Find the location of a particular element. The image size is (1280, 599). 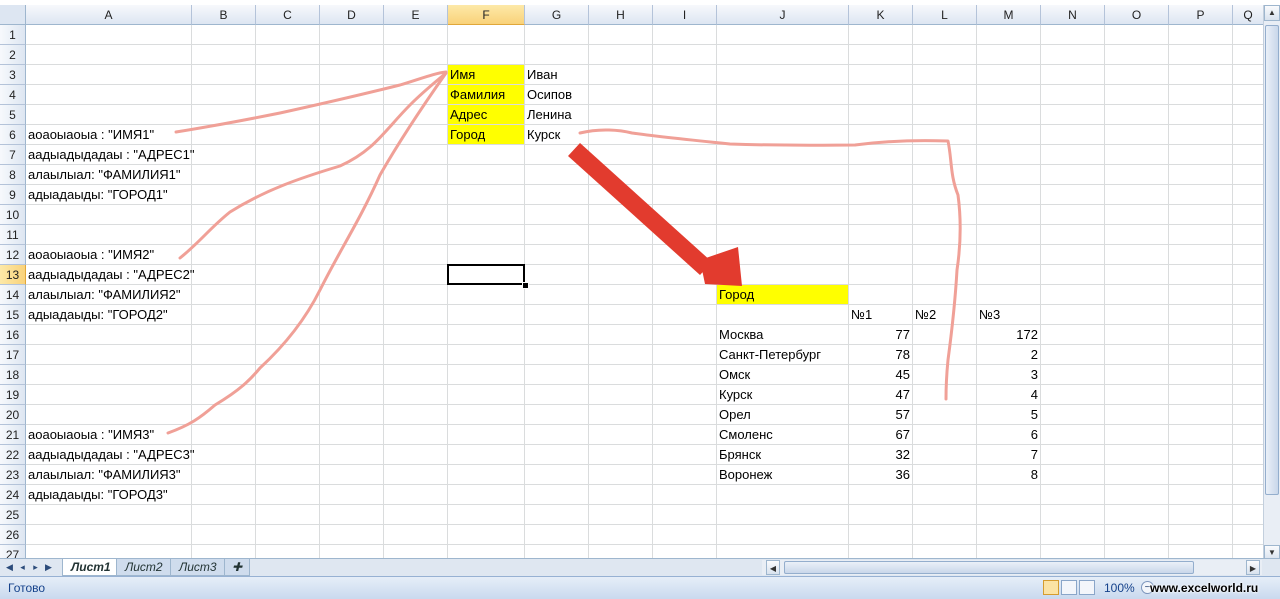

cell-g3: Иван is located at coordinates (556, 74).